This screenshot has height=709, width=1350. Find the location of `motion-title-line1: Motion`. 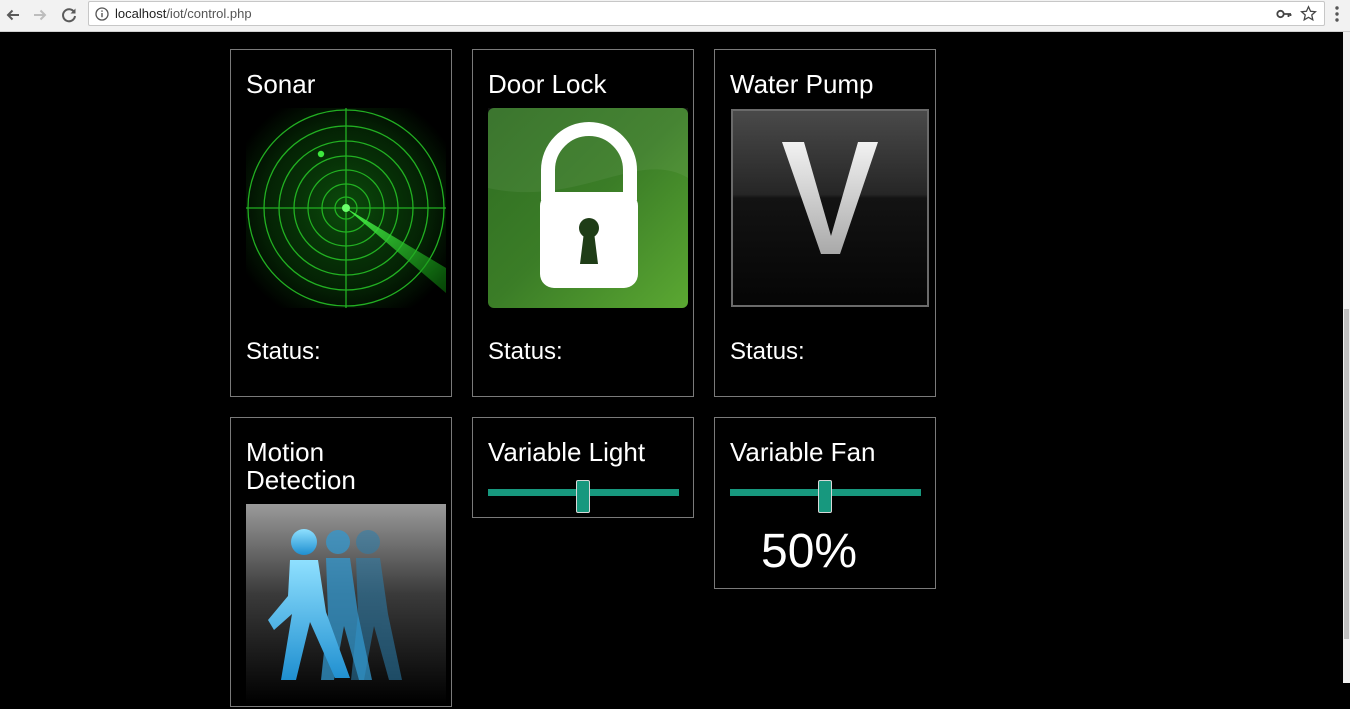

motion-title-line1: Motion is located at coordinates (285, 452).